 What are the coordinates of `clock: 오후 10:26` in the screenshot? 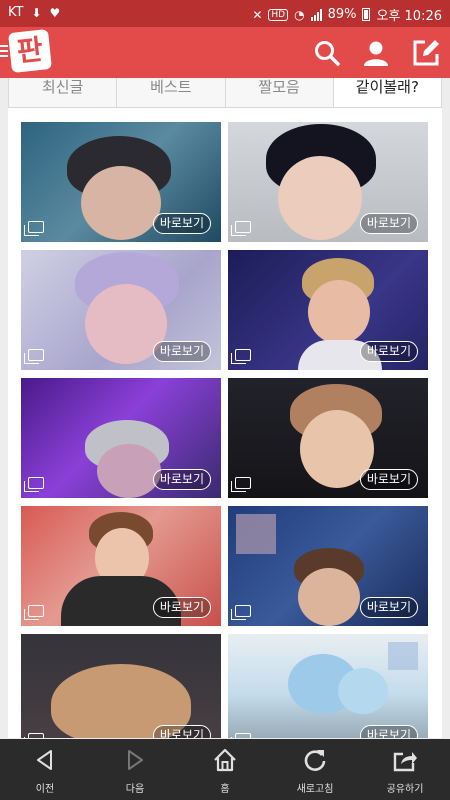 It's located at (409, 16).